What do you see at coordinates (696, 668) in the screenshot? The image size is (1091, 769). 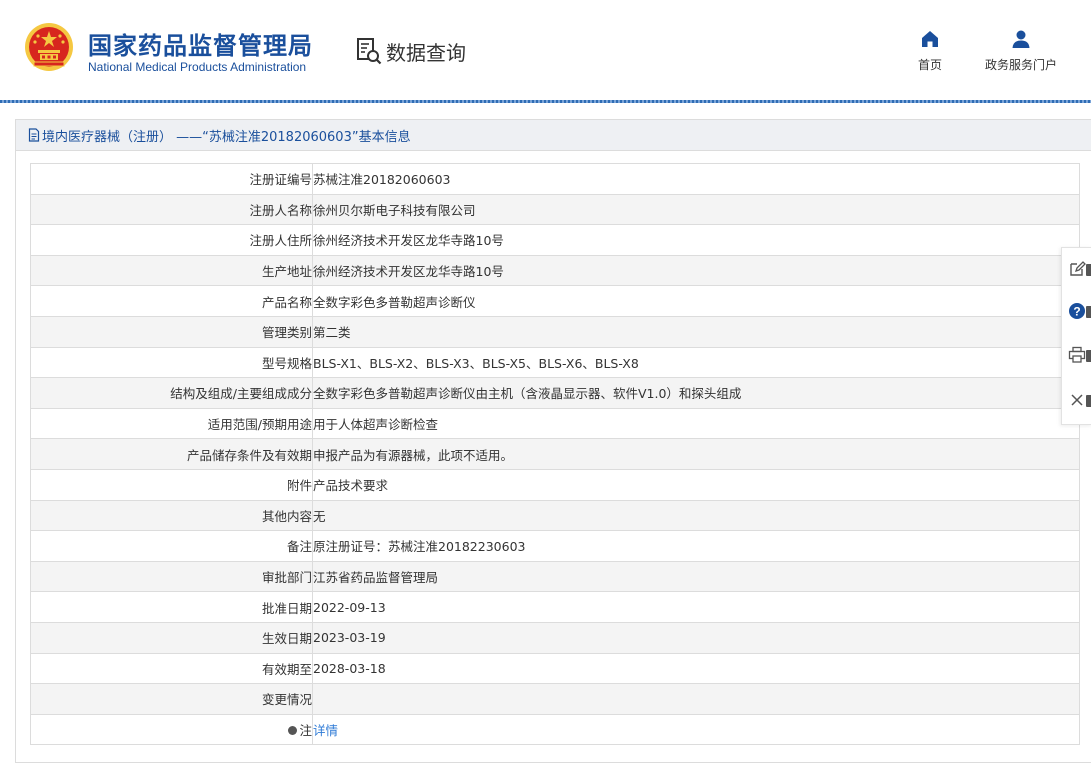 I see `field-value: 2028-03-18` at bounding box center [696, 668].